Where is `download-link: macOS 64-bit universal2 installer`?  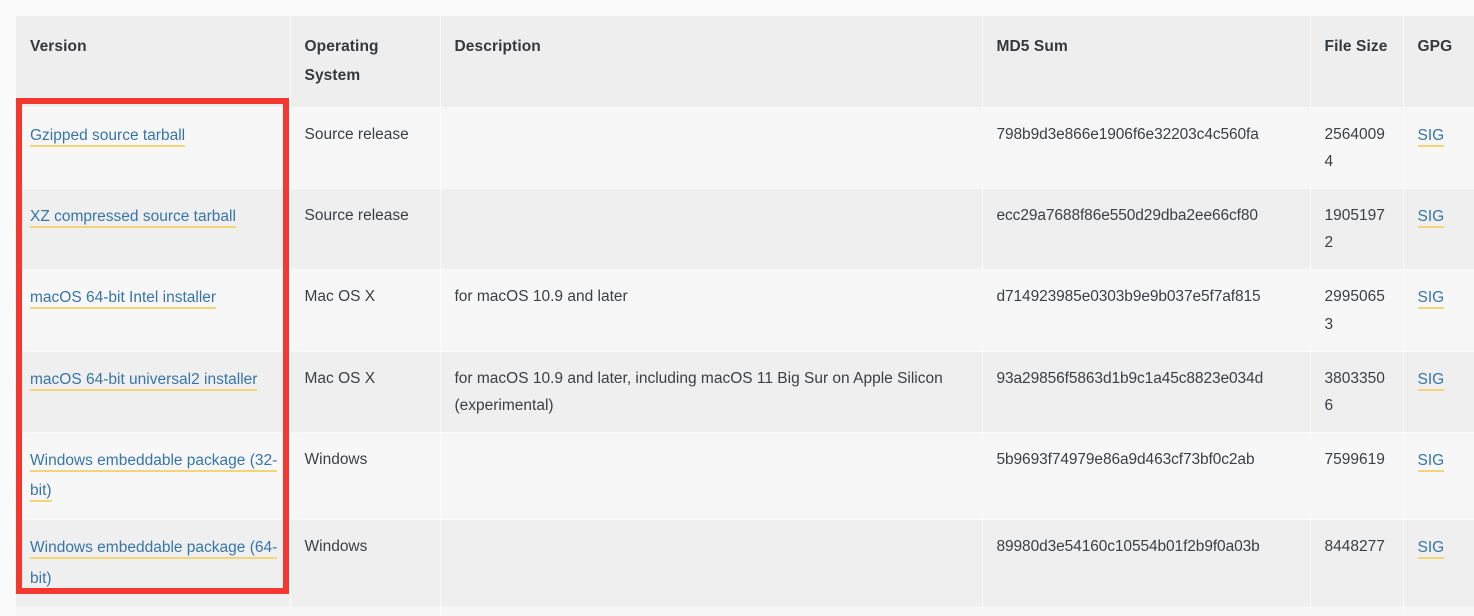 download-link: macOS 64-bit universal2 installer is located at coordinates (144, 380).